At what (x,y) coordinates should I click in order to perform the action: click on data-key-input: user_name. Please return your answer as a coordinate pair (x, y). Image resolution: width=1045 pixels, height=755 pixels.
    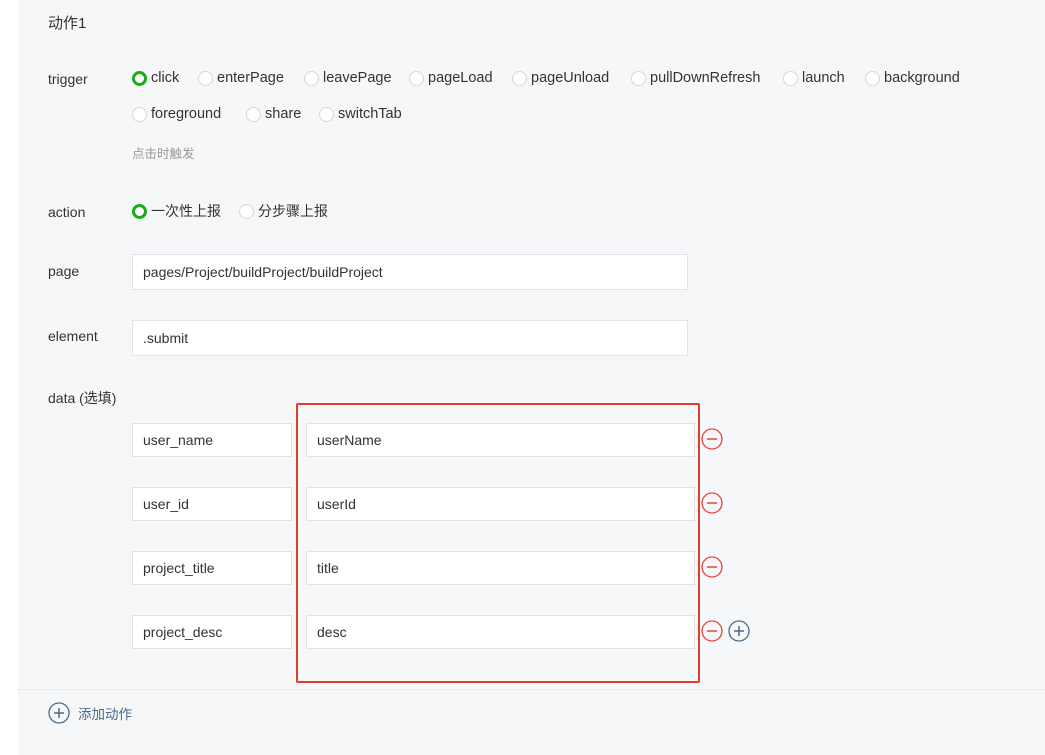
    Looking at the image, I should click on (212, 440).